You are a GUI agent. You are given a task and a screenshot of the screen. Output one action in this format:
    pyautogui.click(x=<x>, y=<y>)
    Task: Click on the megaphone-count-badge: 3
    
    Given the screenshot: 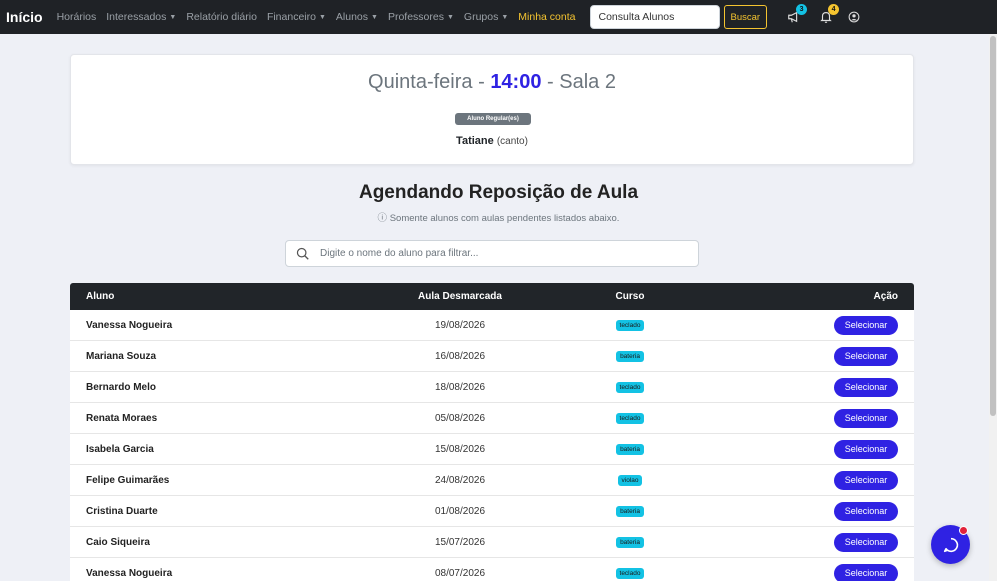 What is the action you would take?
    pyautogui.click(x=802, y=9)
    